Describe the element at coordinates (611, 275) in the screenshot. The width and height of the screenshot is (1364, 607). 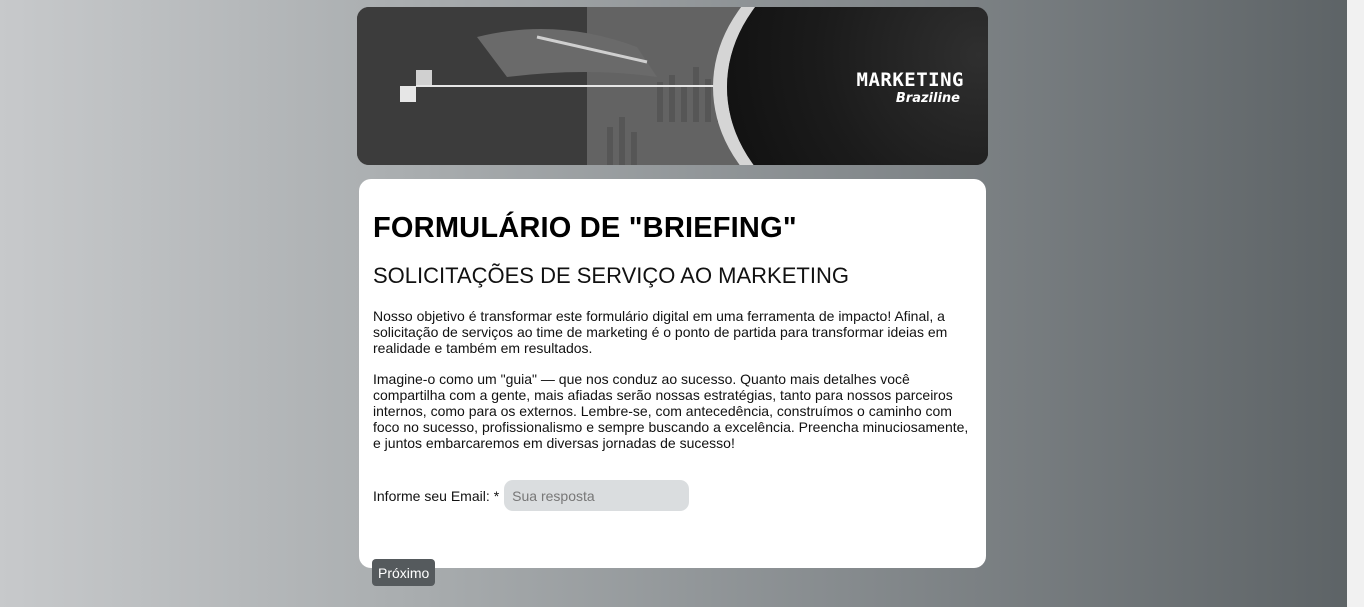
I see `form-subtitle: SOLICITAÇÕES DE SERVIÇO AO MARKETING` at that location.